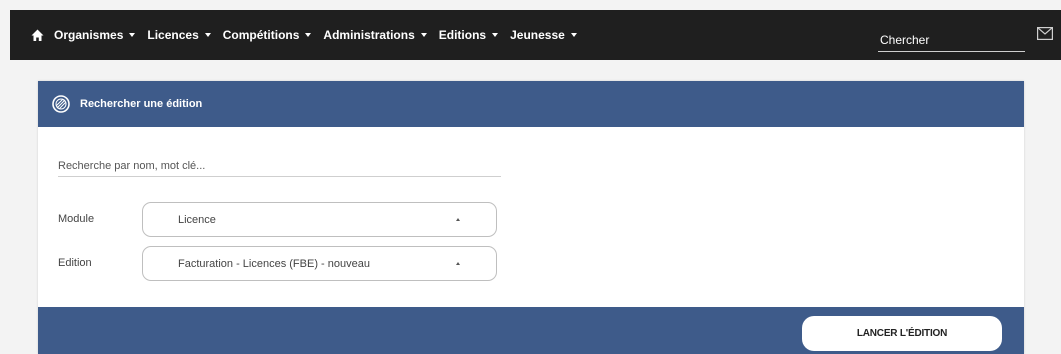 This screenshot has height=354, width=1061. I want to click on keyword-search-field, so click(279, 166).